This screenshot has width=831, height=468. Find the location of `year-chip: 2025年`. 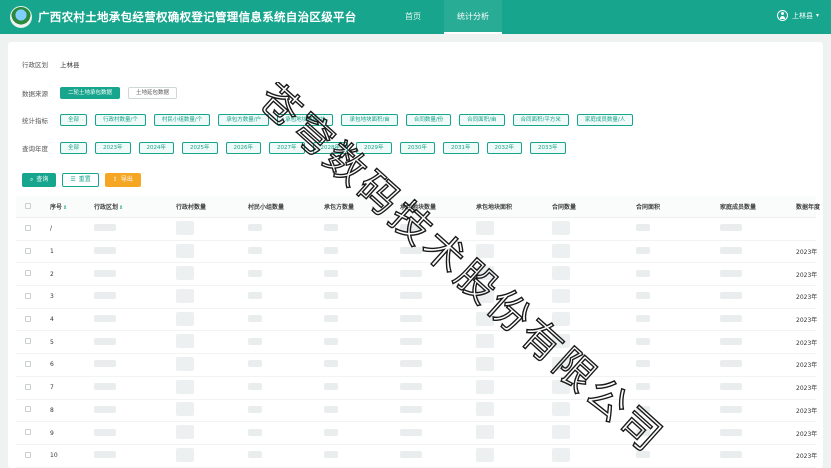

year-chip: 2025年 is located at coordinates (200, 148).